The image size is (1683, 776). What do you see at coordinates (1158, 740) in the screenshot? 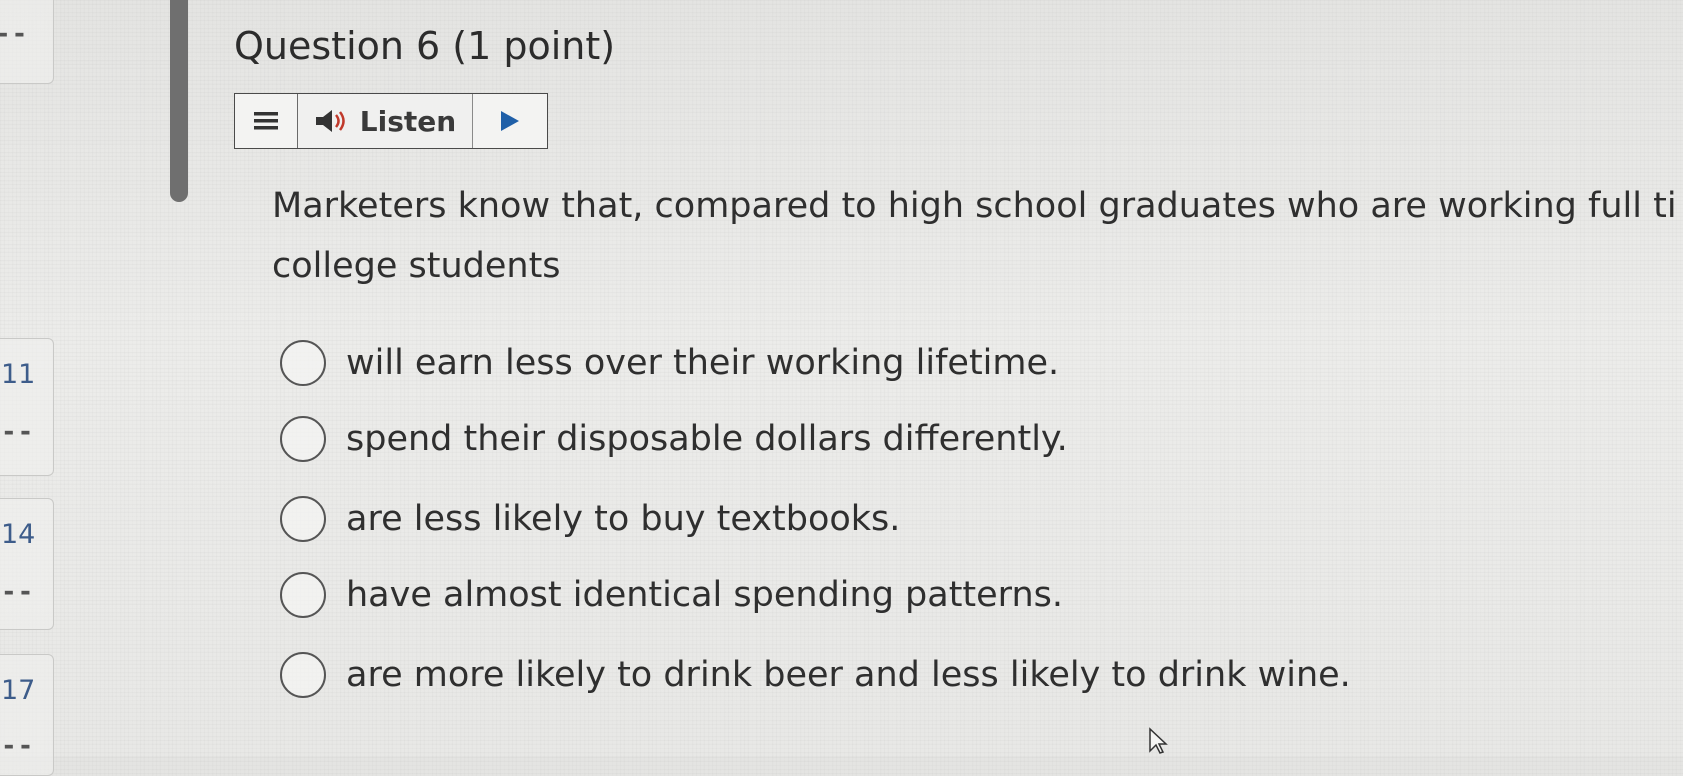
I see `mouse-cursor-icon` at bounding box center [1158, 740].